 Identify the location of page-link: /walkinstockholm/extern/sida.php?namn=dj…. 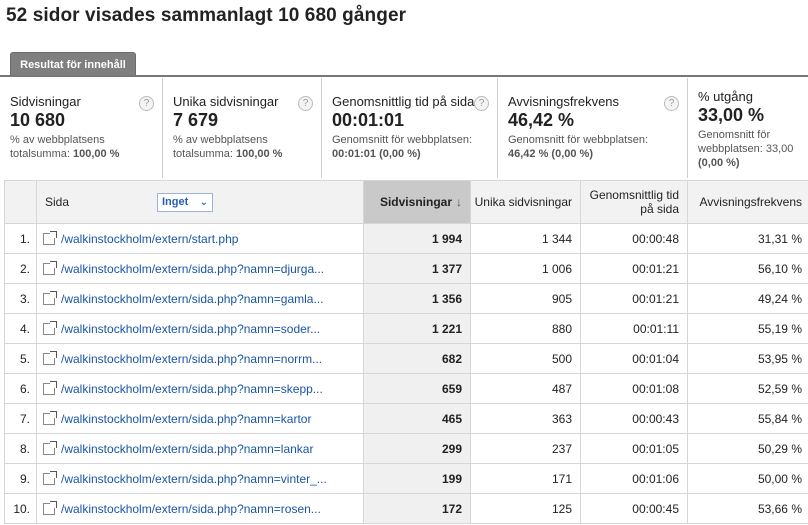
(192, 269).